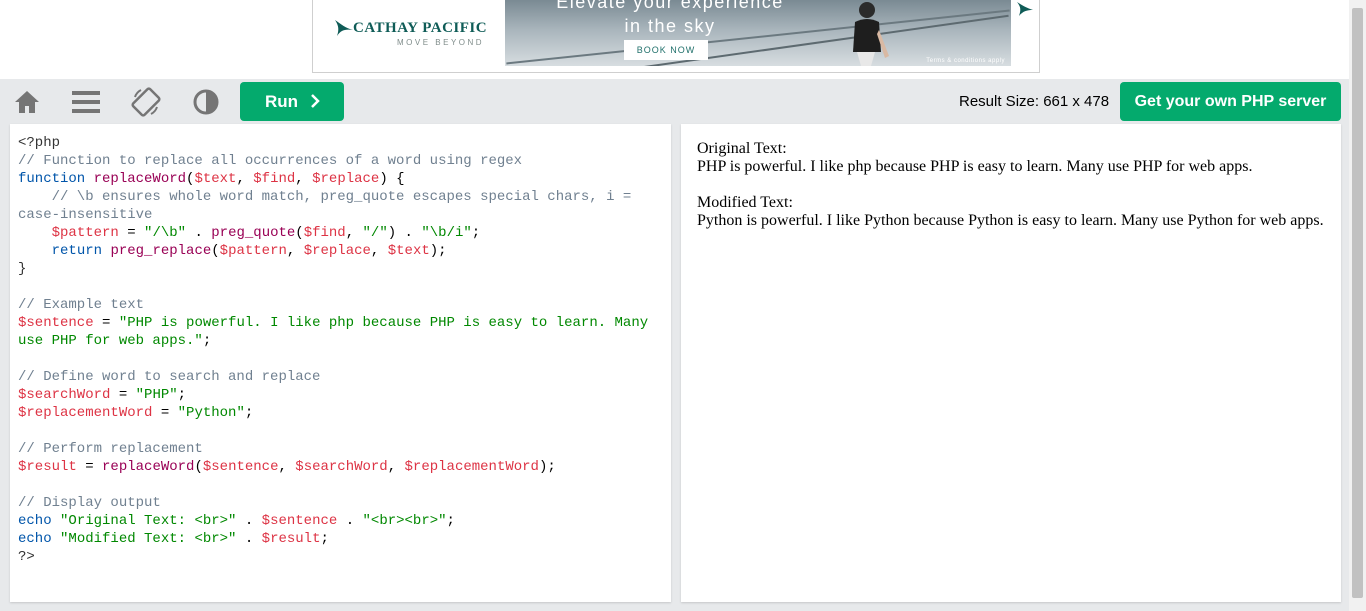 This screenshot has width=1366, height=611. What do you see at coordinates (871, 34) in the screenshot?
I see `ad-person-image` at bounding box center [871, 34].